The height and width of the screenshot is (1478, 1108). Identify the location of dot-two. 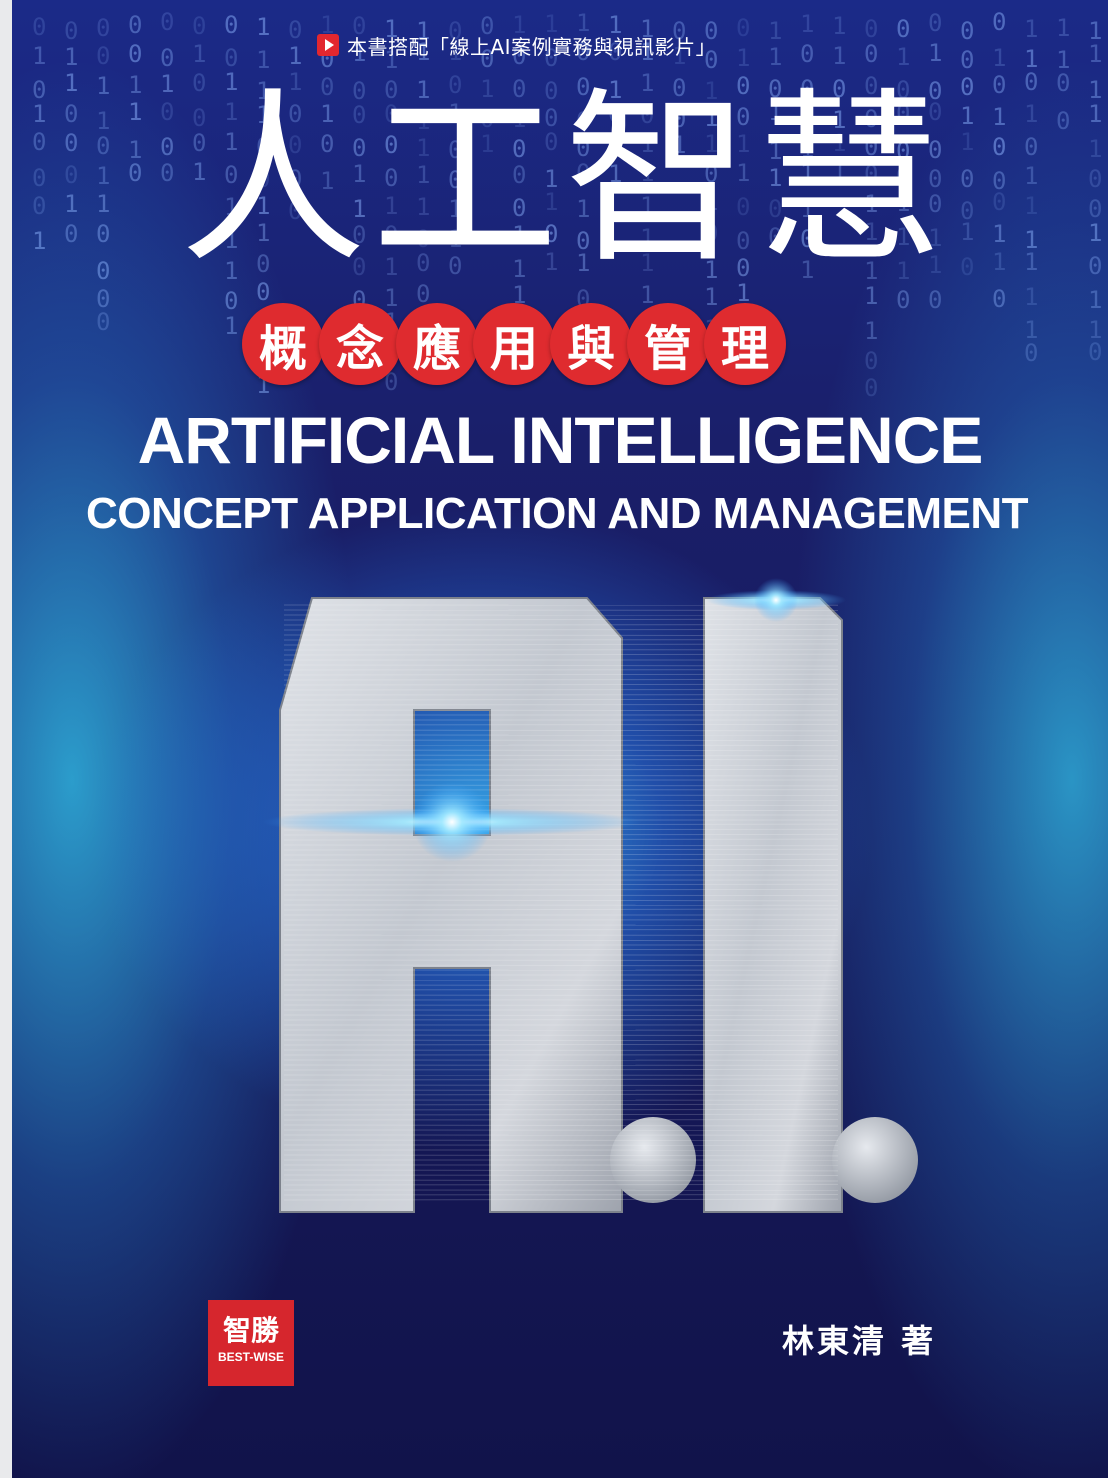
(875, 1160).